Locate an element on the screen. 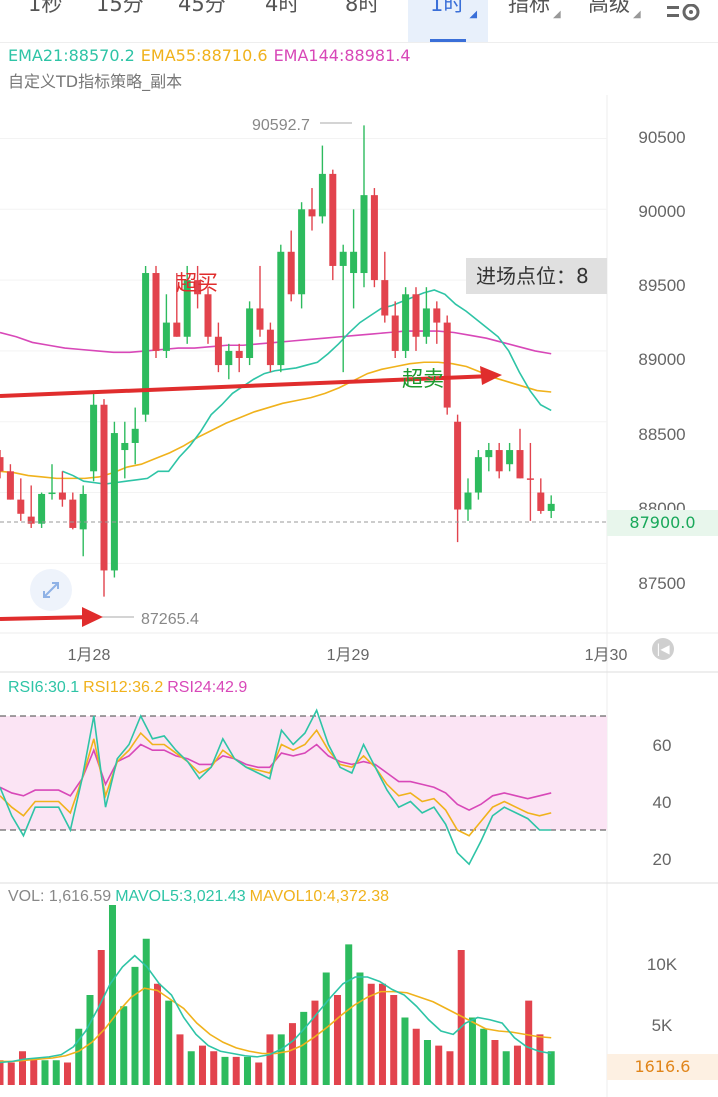 Image resolution: width=718 pixels, height=1097 pixels. rsi-tick: 20 is located at coordinates (662, 859).